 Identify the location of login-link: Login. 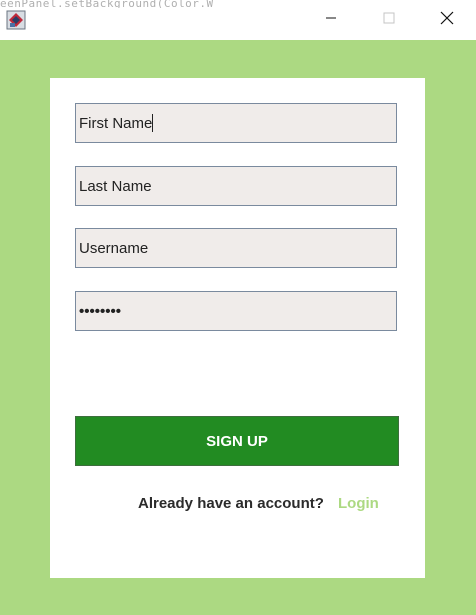
(358, 503).